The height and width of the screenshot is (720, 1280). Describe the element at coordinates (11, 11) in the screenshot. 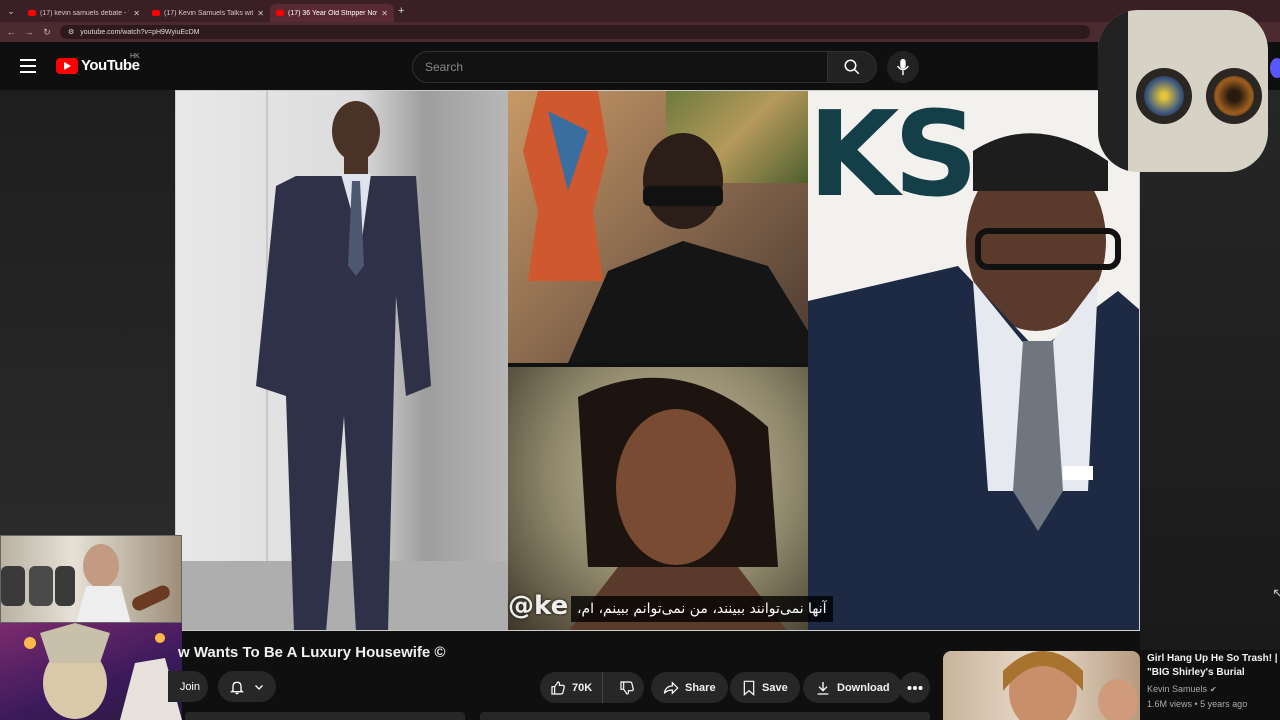

I see `tab-search-icon: ⌄` at that location.